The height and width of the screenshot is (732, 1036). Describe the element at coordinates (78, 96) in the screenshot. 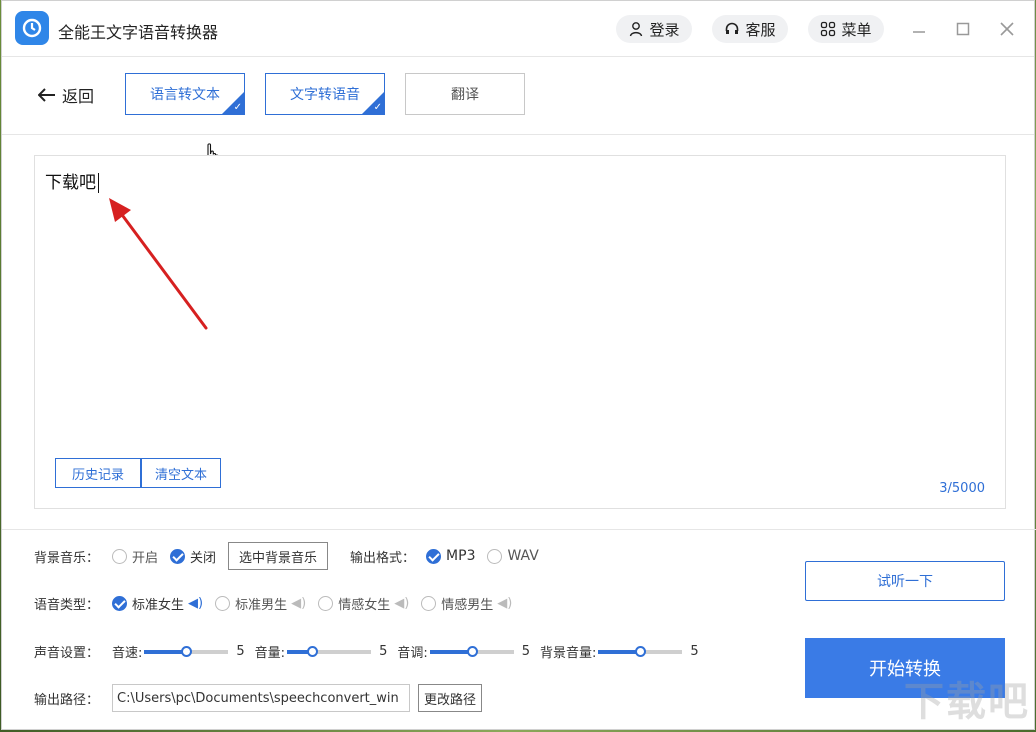

I see `back-label: 返回` at that location.